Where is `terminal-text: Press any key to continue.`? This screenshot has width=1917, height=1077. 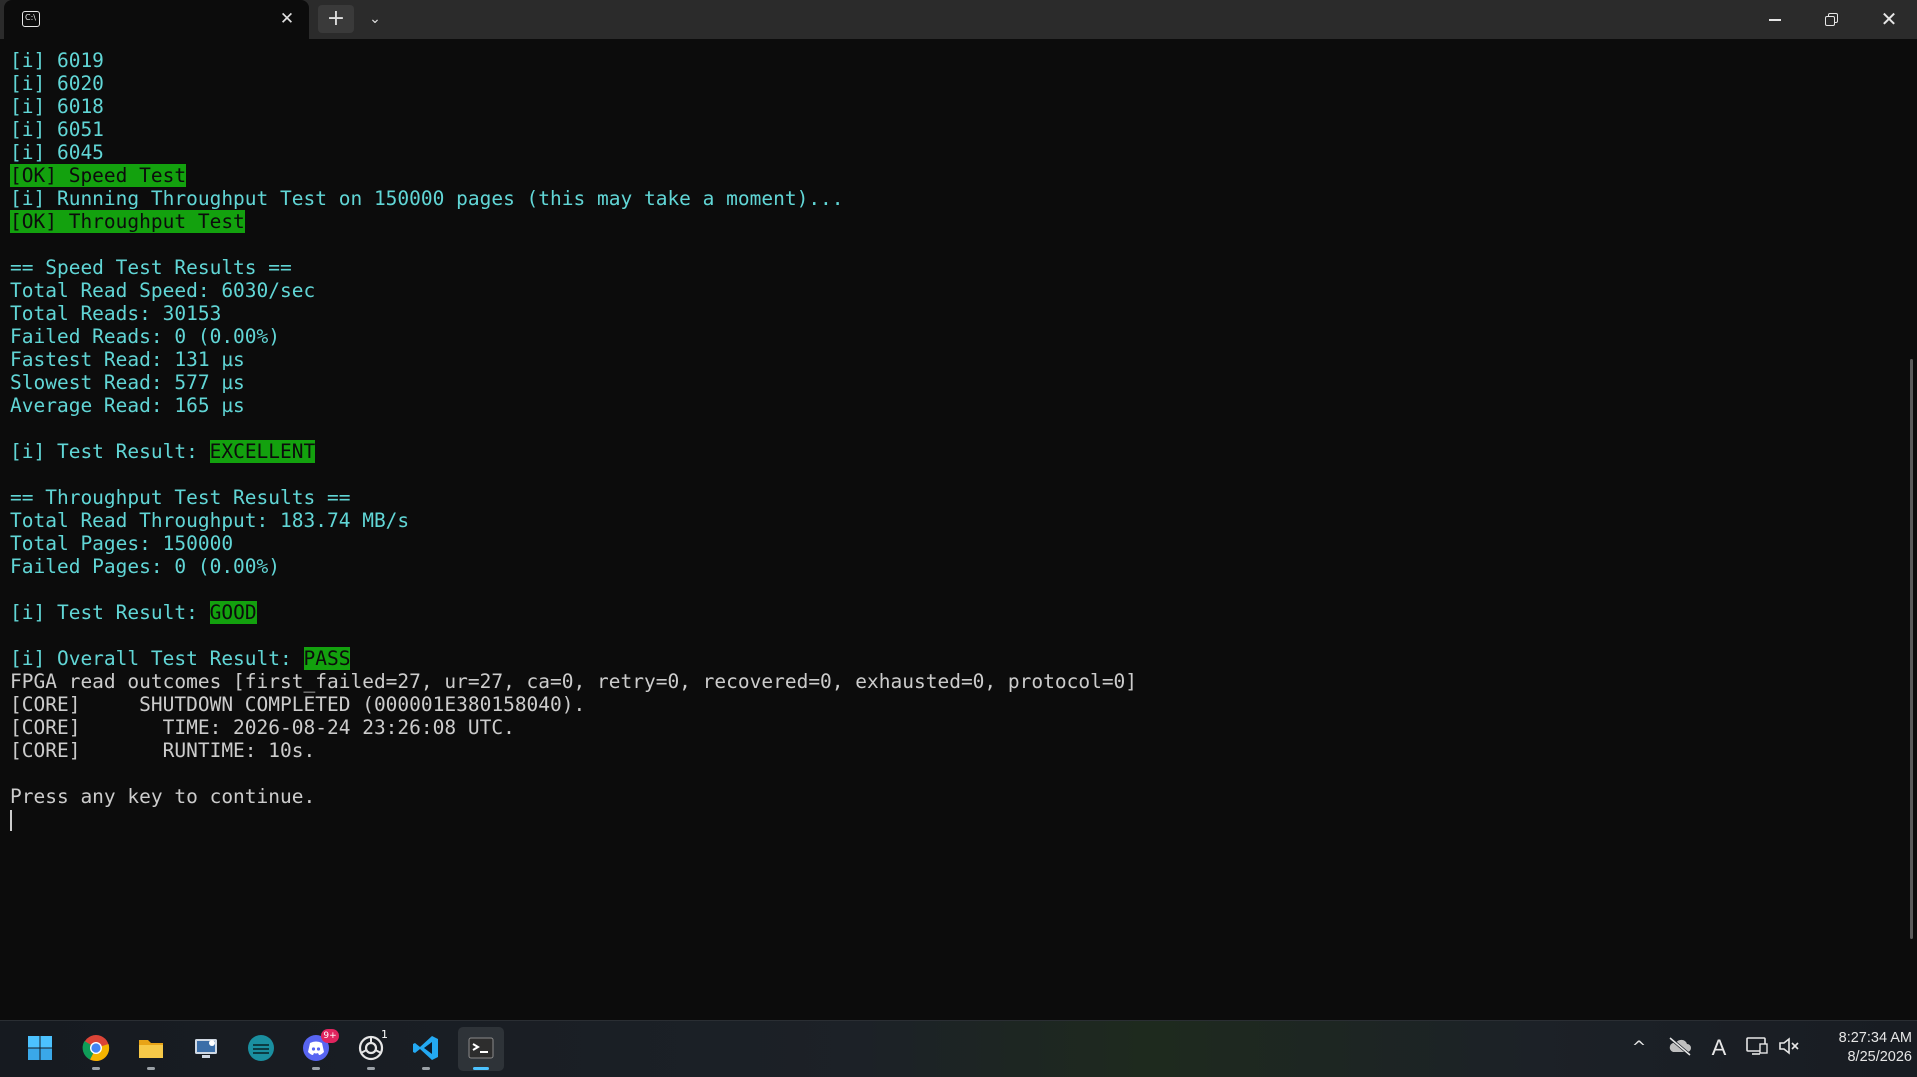 terminal-text: Press any key to continue. is located at coordinates (163, 796).